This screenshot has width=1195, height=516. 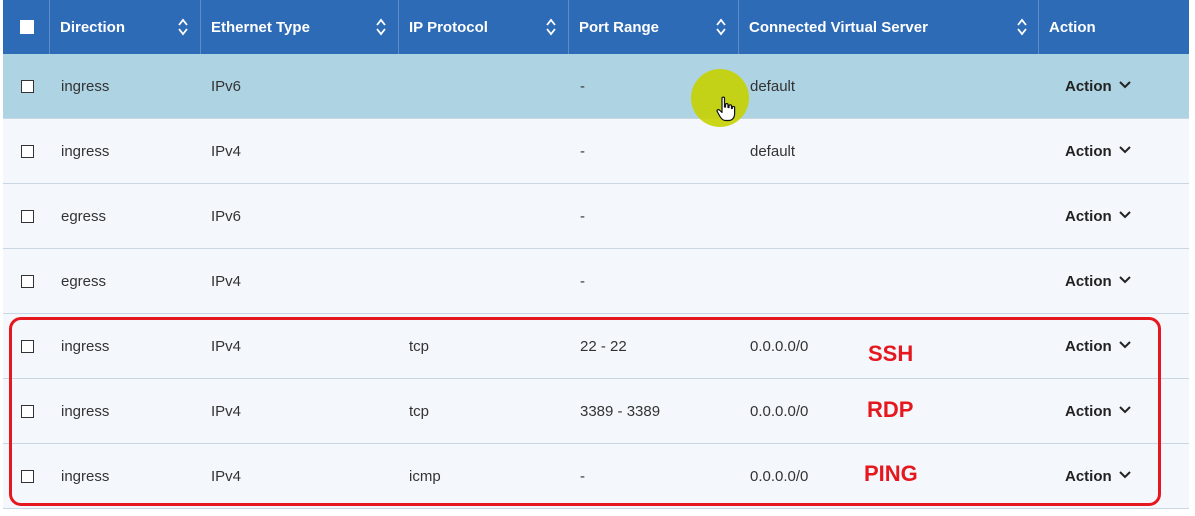 What do you see at coordinates (619, 27) in the screenshot?
I see `header-port-range-label: Port Range` at bounding box center [619, 27].